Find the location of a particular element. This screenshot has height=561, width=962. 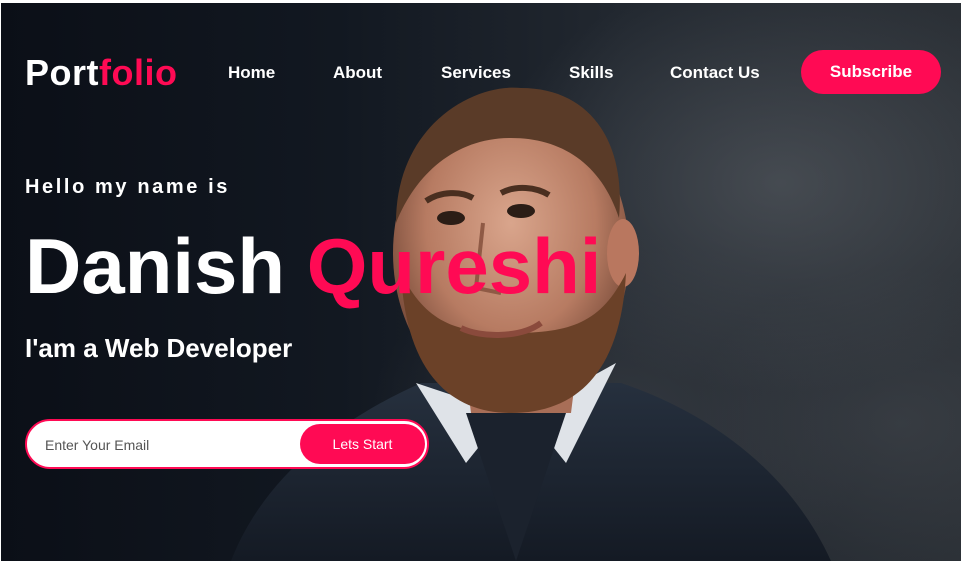

hero-name: Danish Qureshi is located at coordinates (313, 266).